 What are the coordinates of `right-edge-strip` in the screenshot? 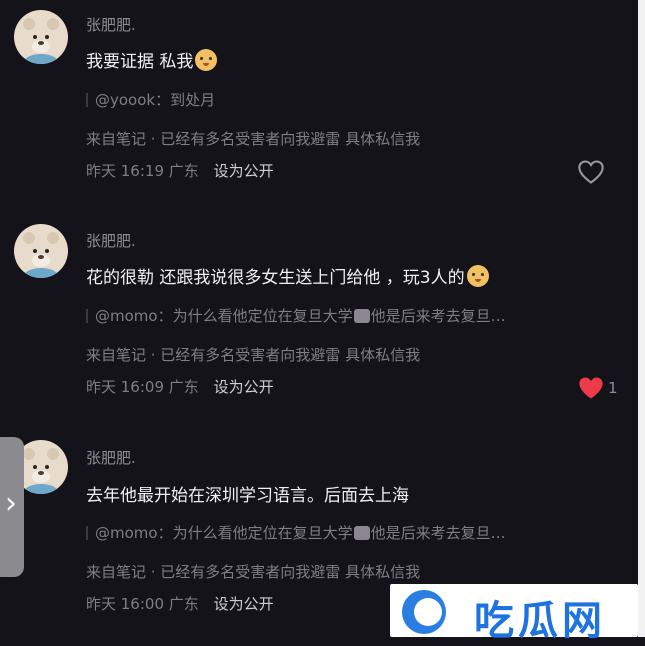 It's located at (641, 318).